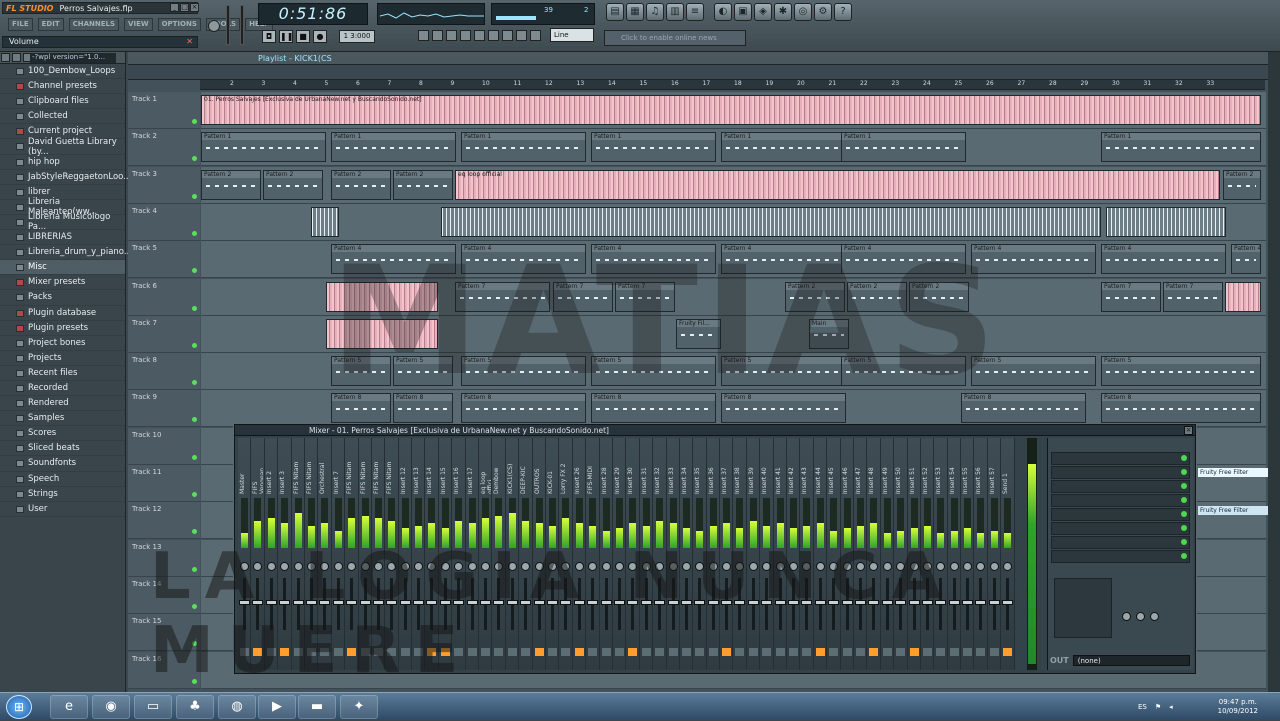 The image size is (1280, 721). I want to click on browser-item: Speech, so click(62, 479).